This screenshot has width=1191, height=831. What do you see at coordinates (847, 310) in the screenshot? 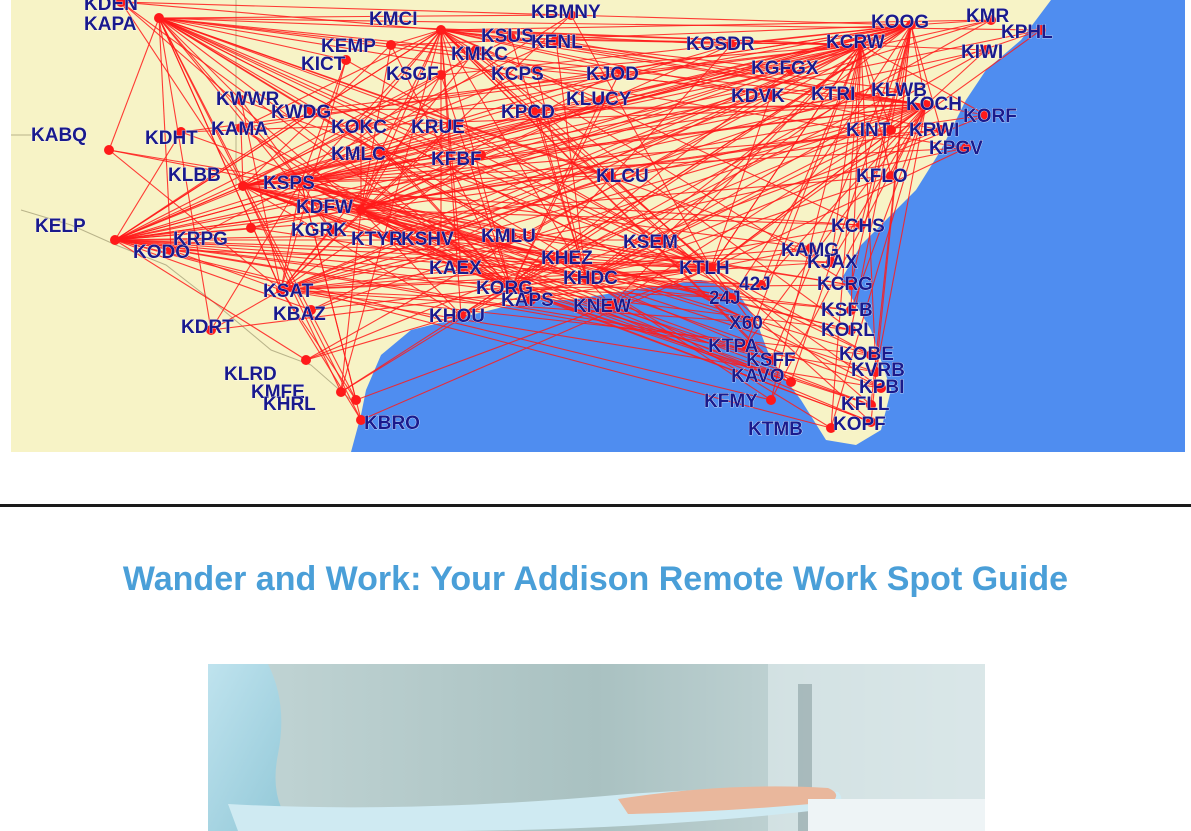
I see `airport-label: KSFB` at bounding box center [847, 310].